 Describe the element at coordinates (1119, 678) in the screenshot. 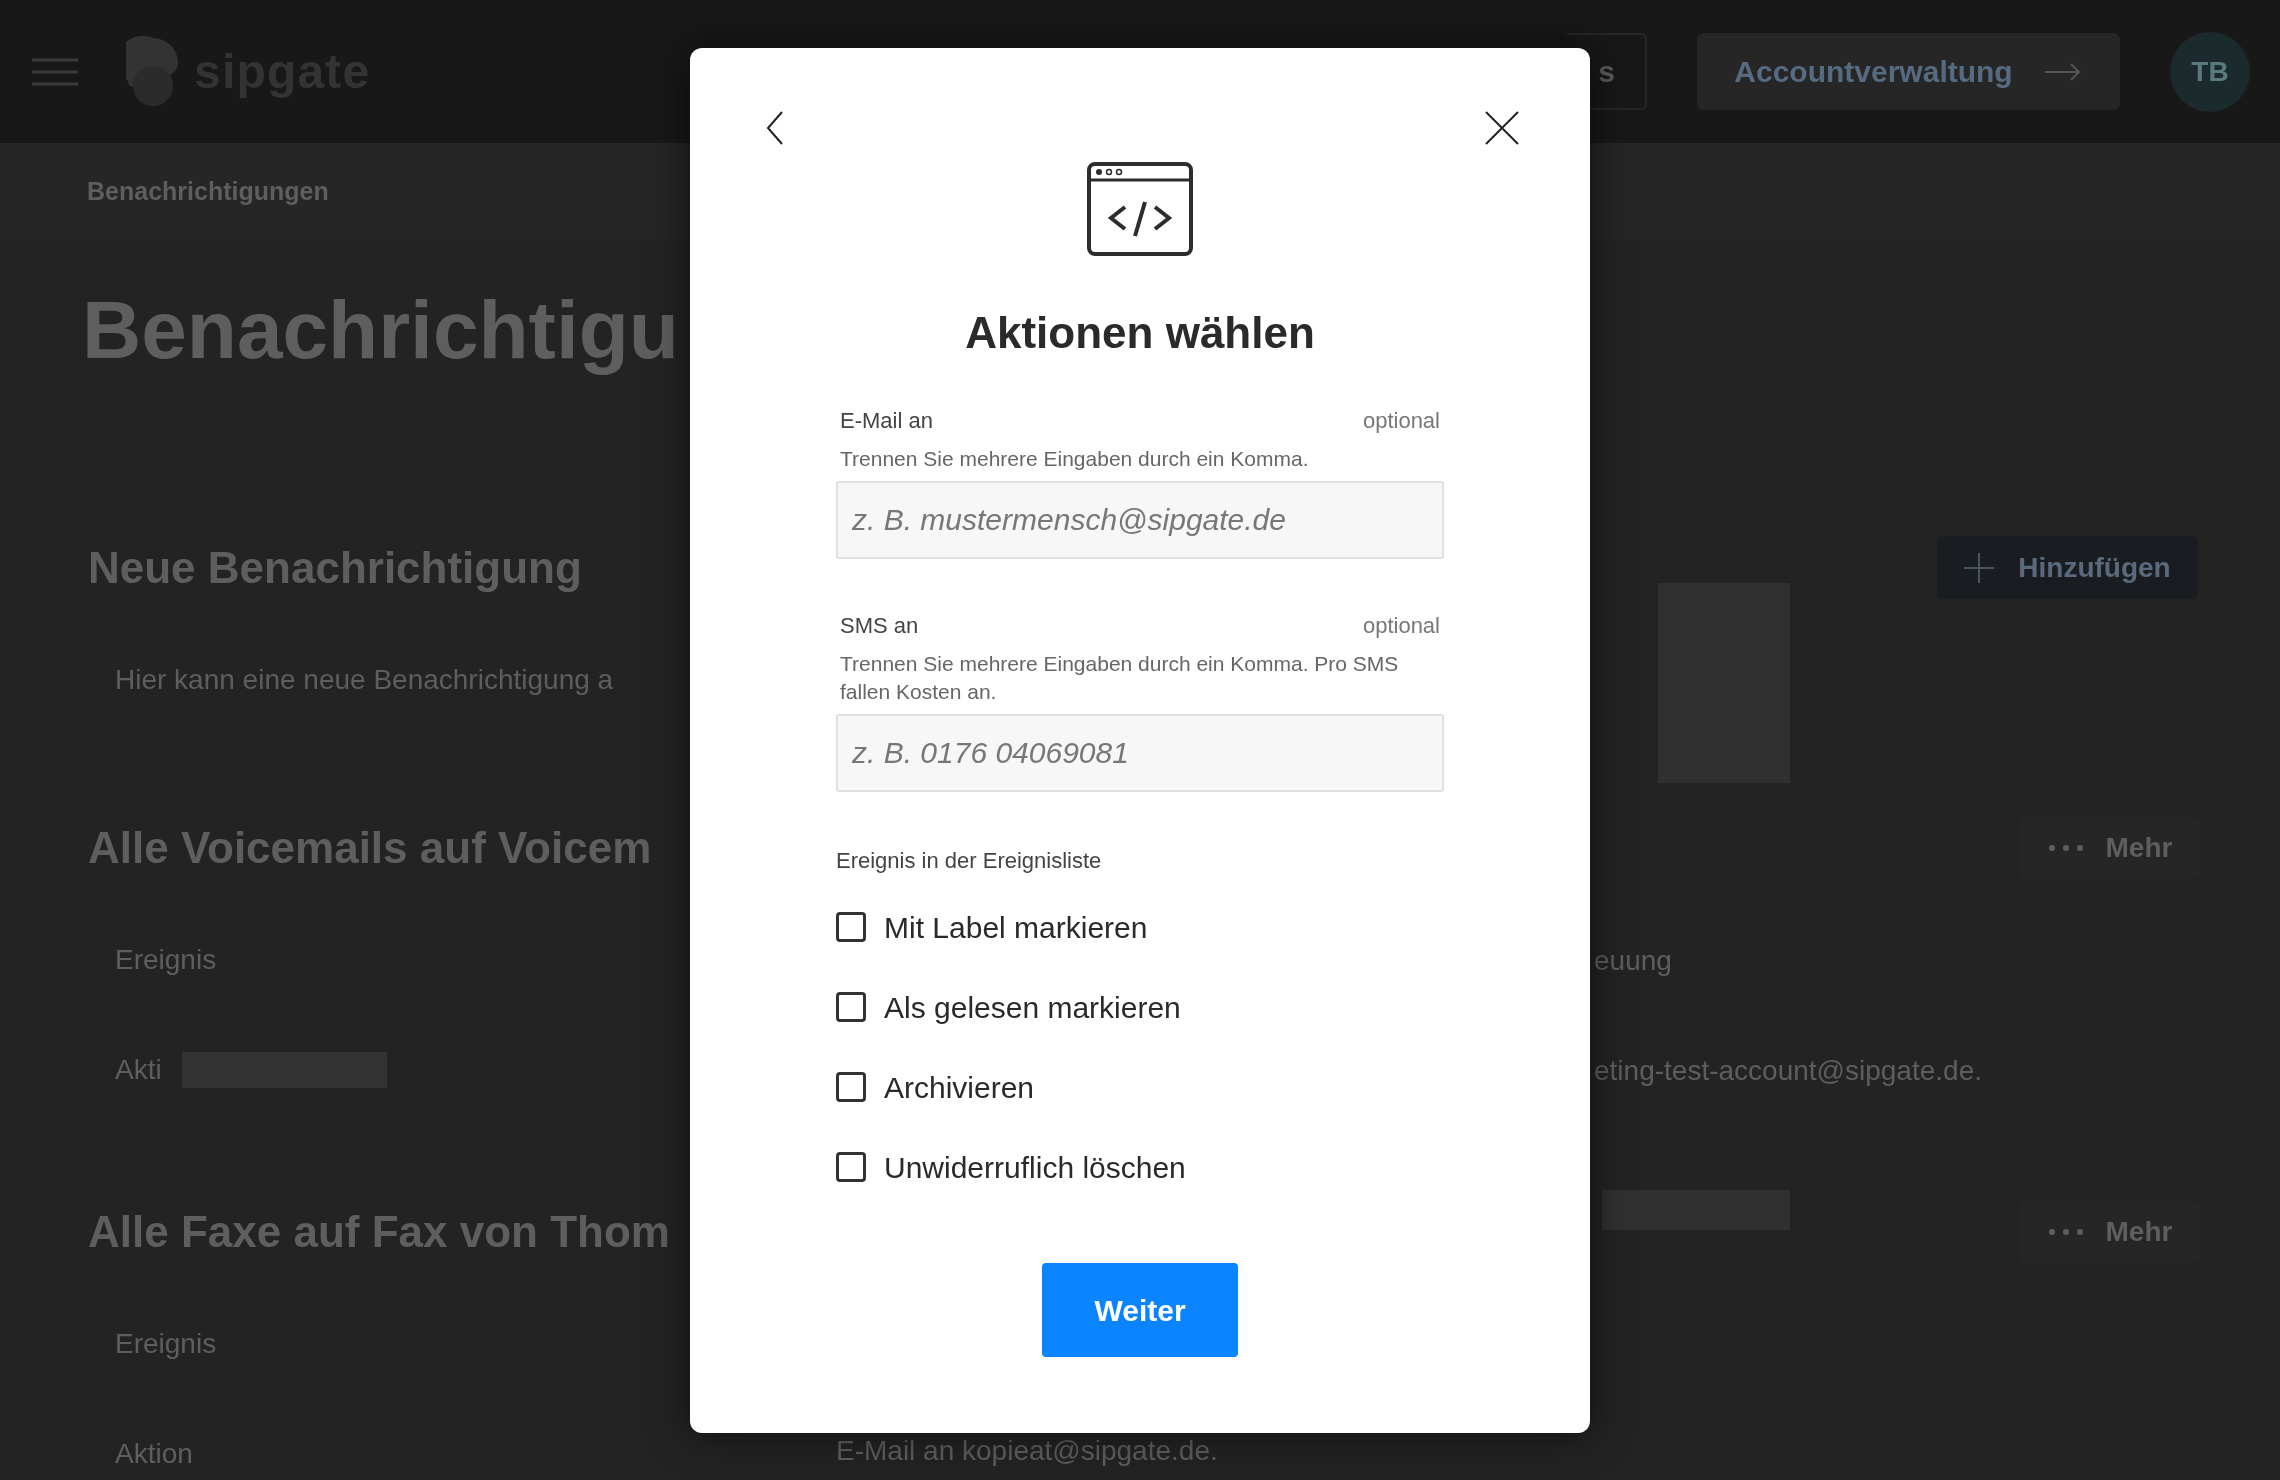

I see `field-hint: Trennen Sie mehrere Eingaben durch ein Komma. Pro SMS fallen Kosten an.` at that location.